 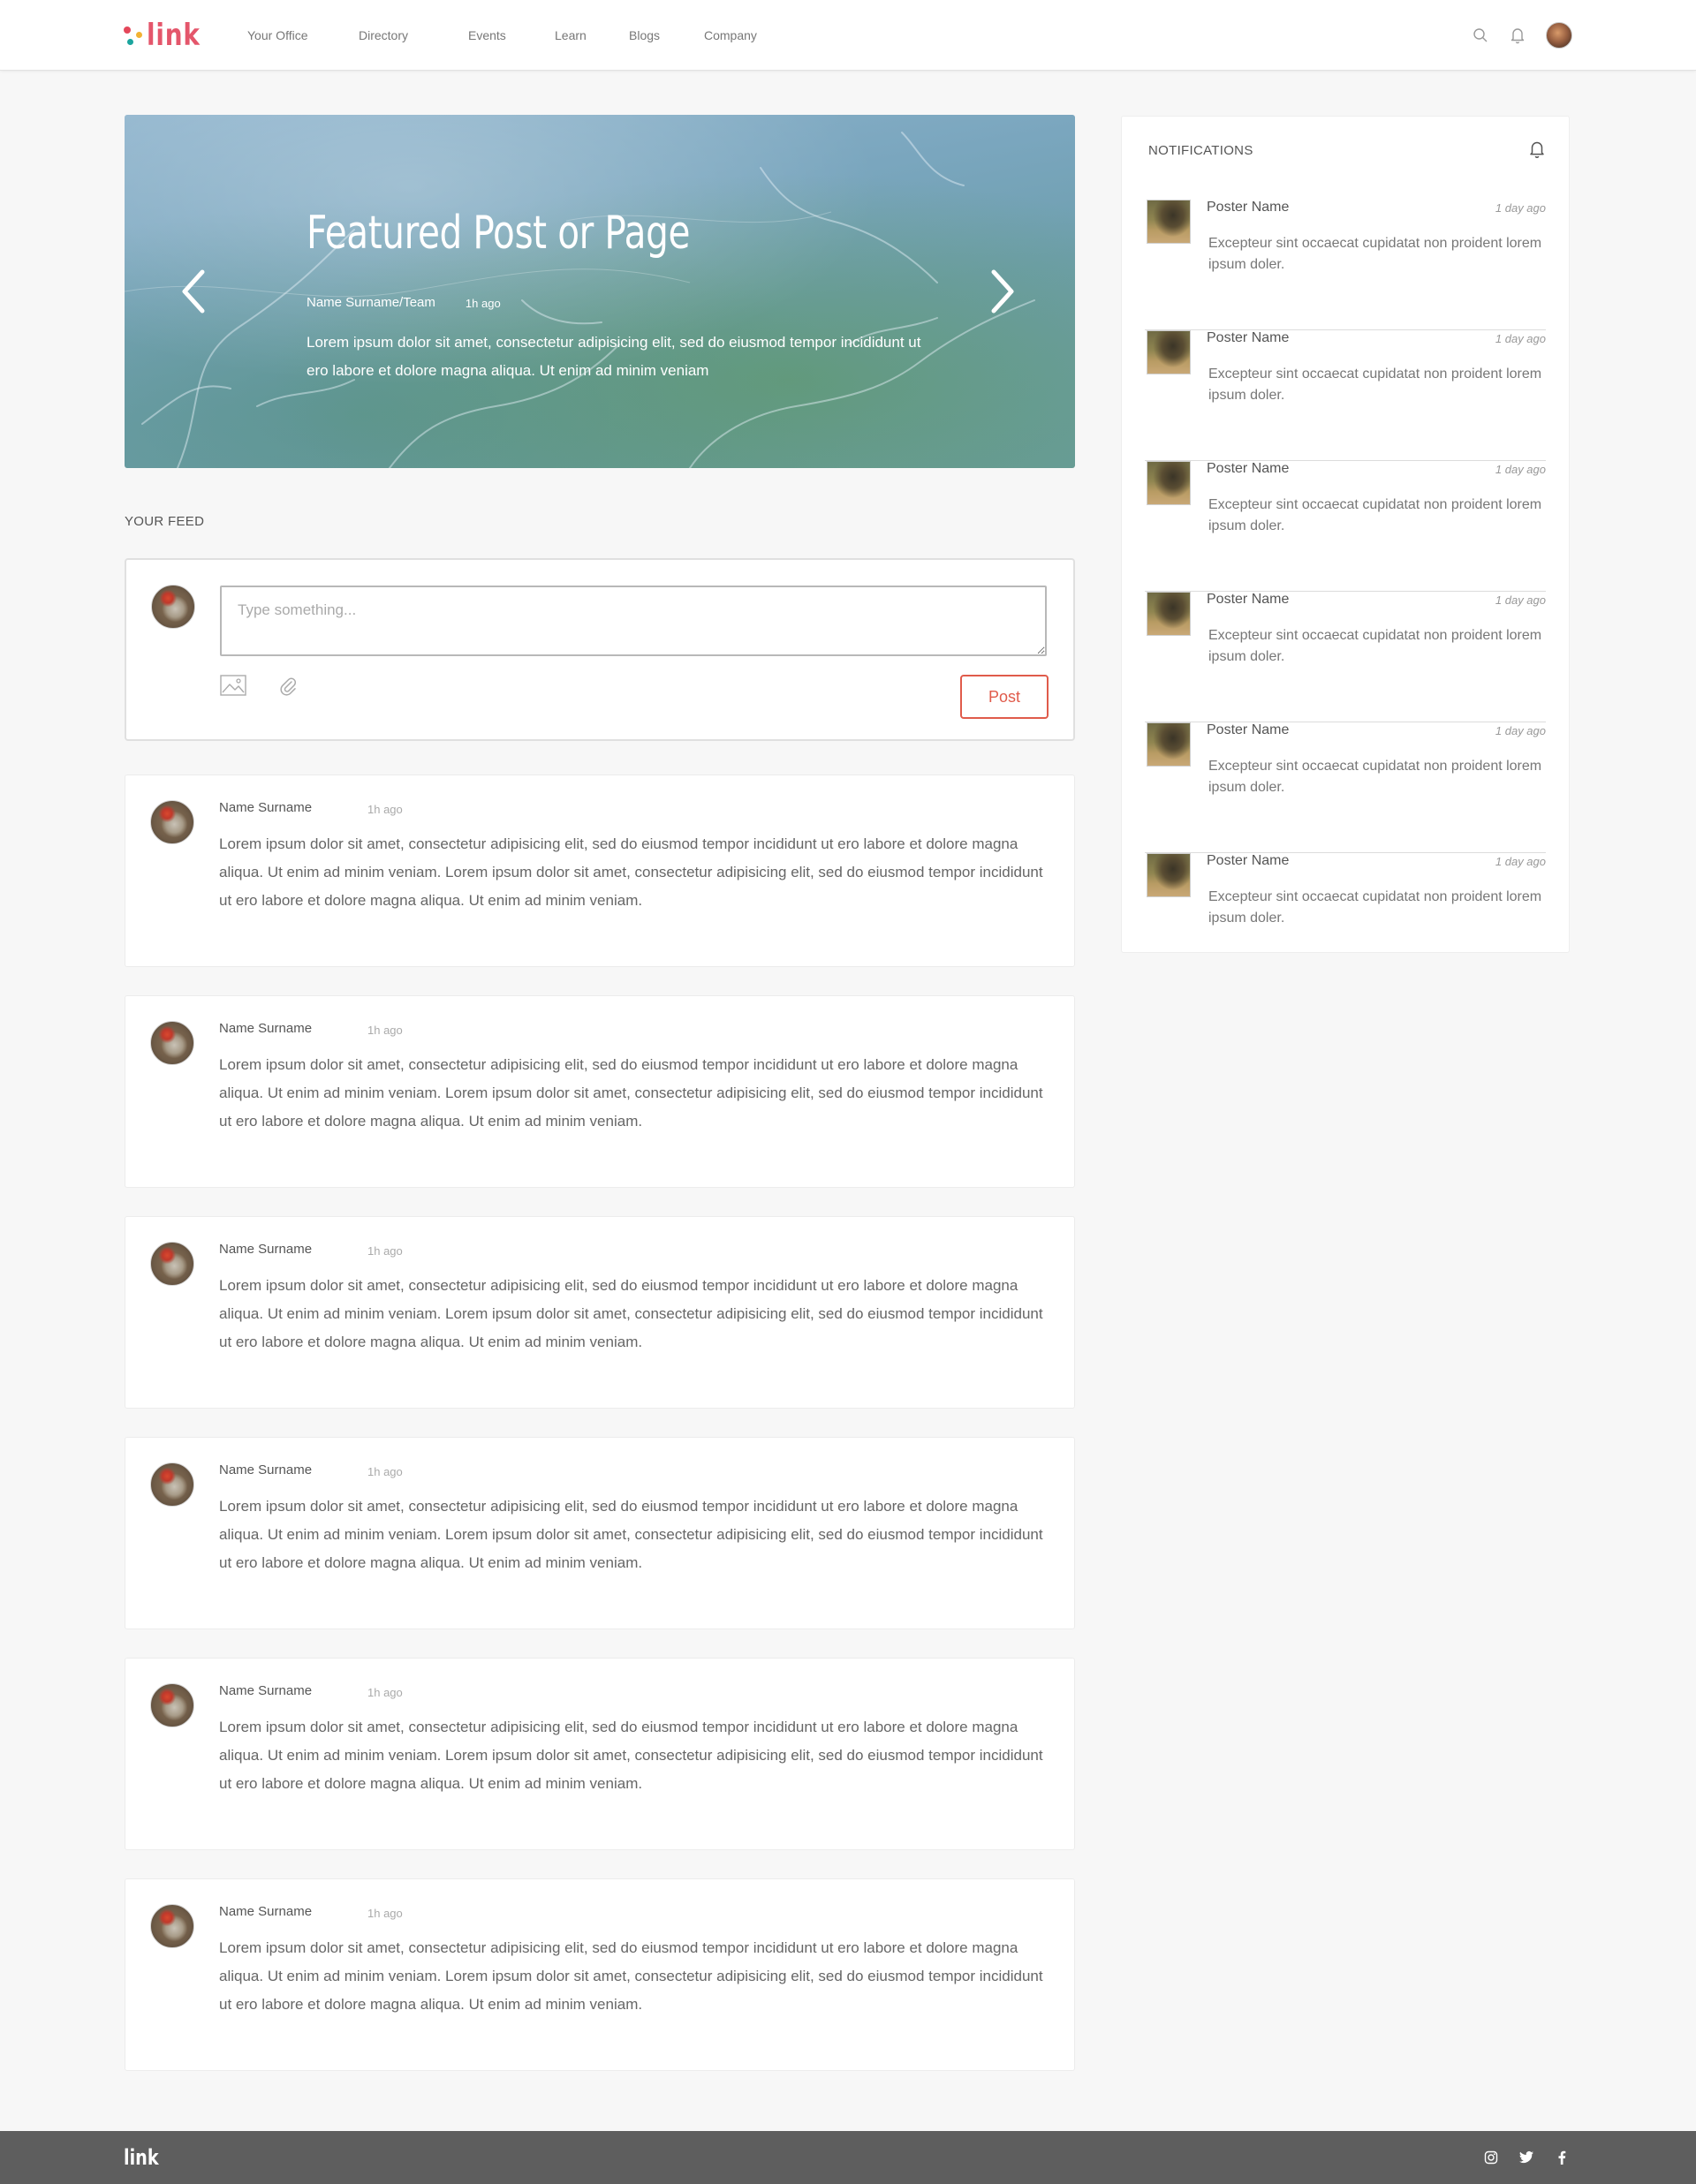 I want to click on chevron-left-icon, so click(x=193, y=291).